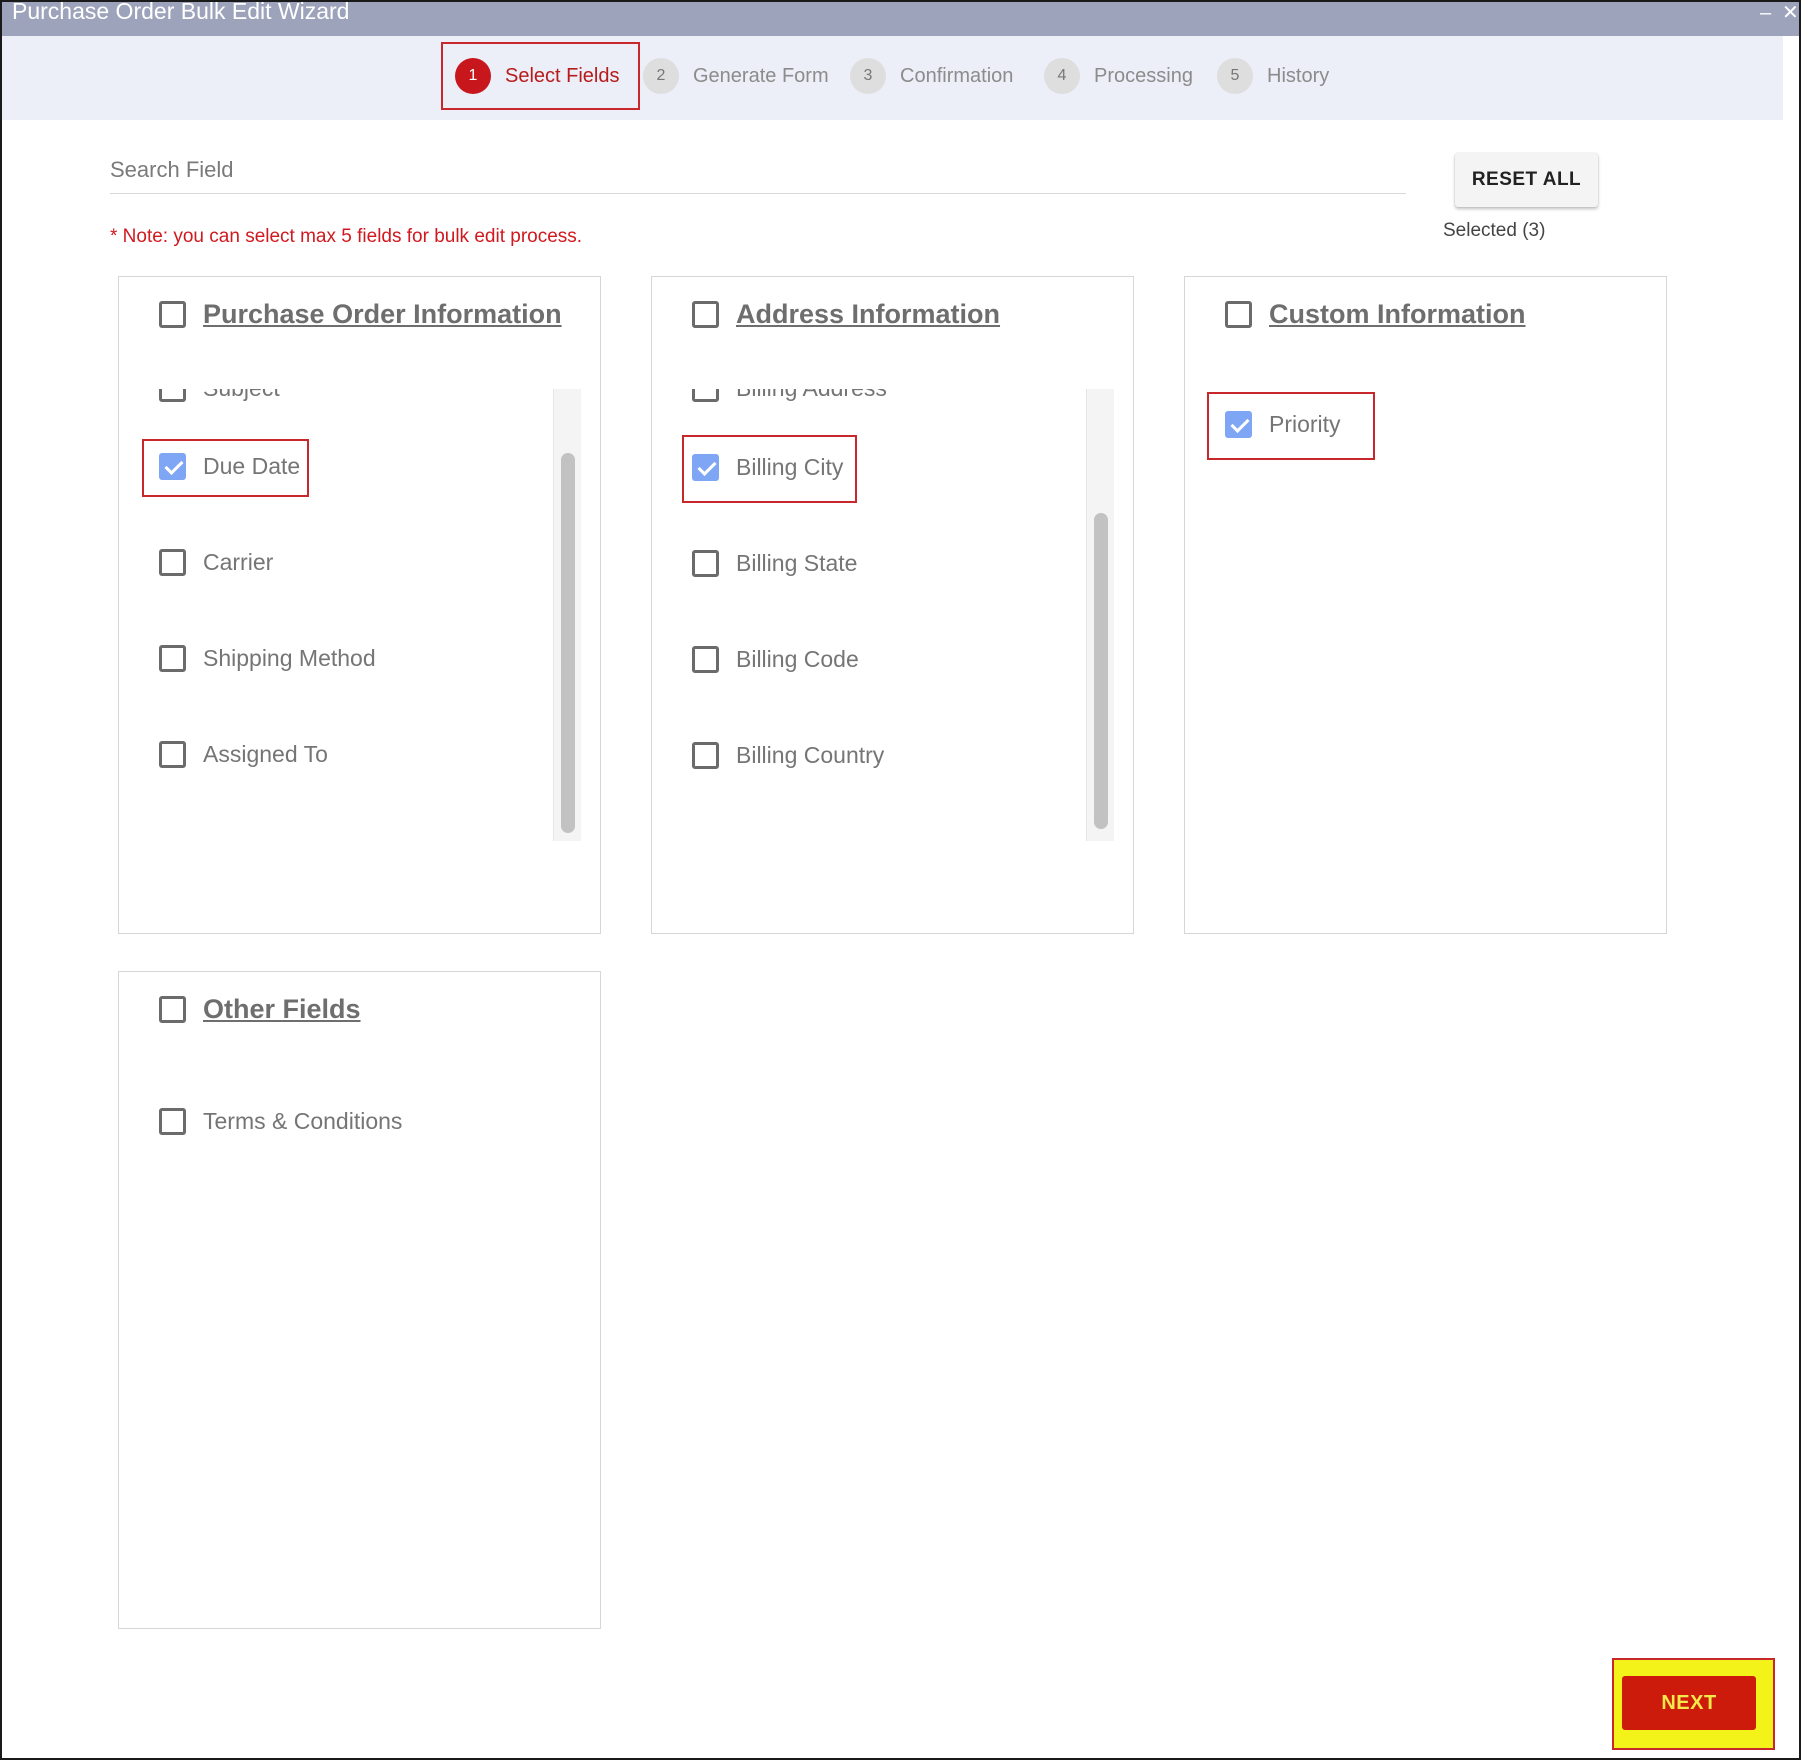 This screenshot has width=1801, height=1760. I want to click on reset-all-button: RESET ALL, so click(1526, 180).